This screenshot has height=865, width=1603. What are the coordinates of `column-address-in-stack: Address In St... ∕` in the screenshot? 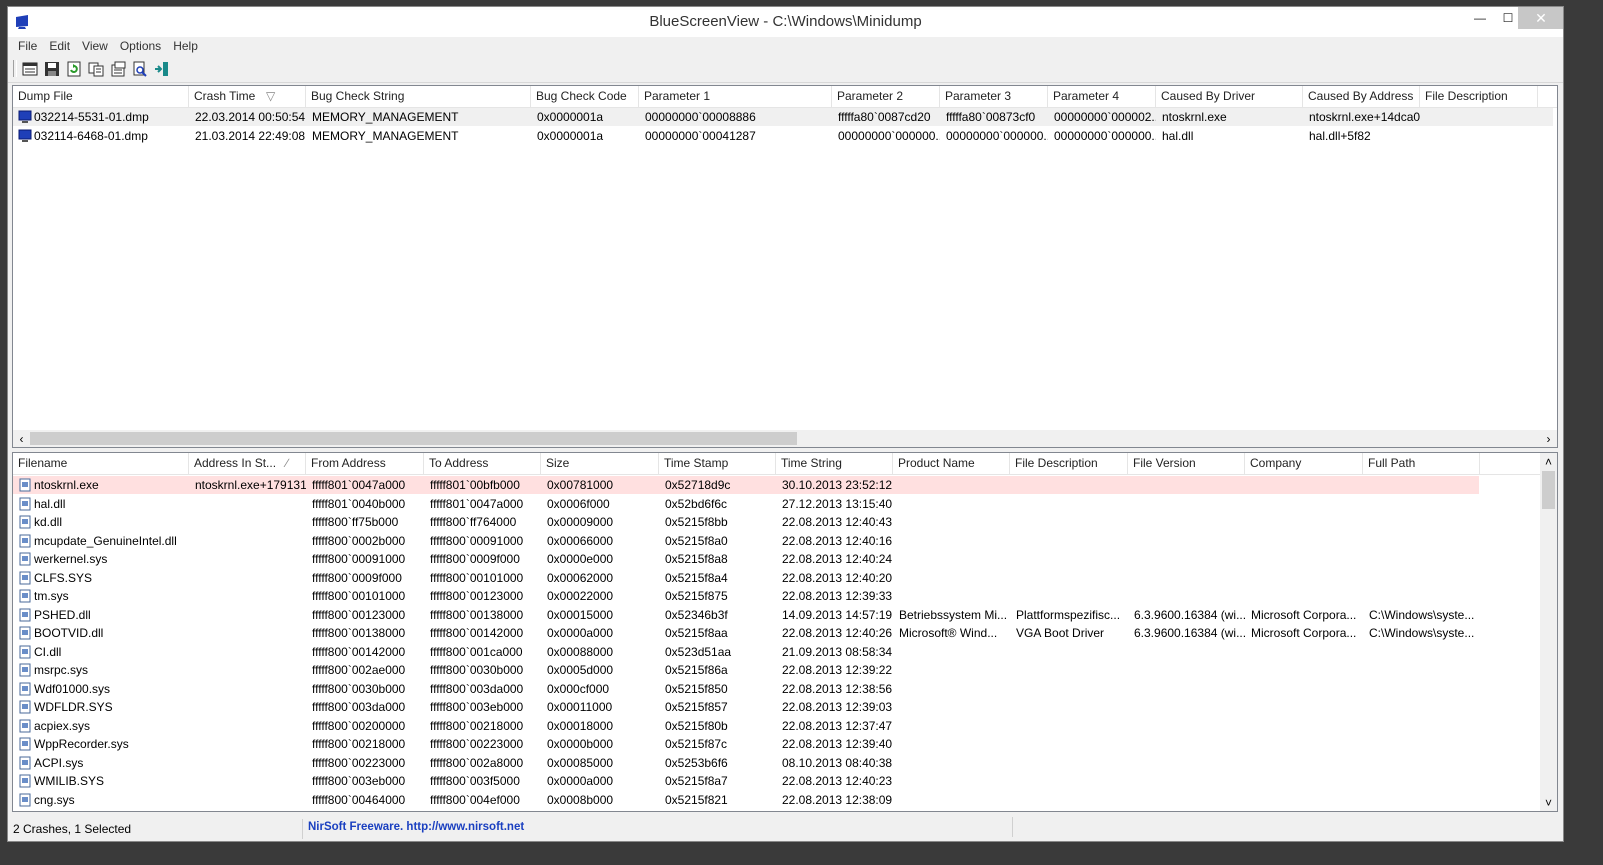 It's located at (247, 463).